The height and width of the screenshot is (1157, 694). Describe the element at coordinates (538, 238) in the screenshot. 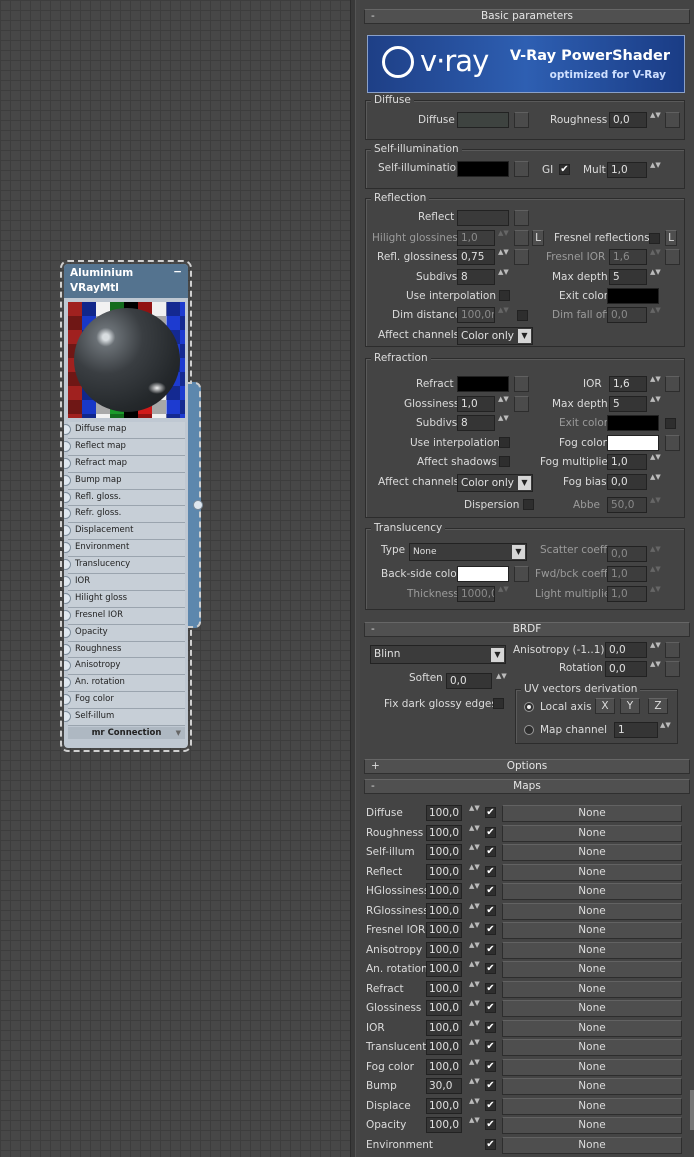

I see `hilight-lock-button: L` at that location.